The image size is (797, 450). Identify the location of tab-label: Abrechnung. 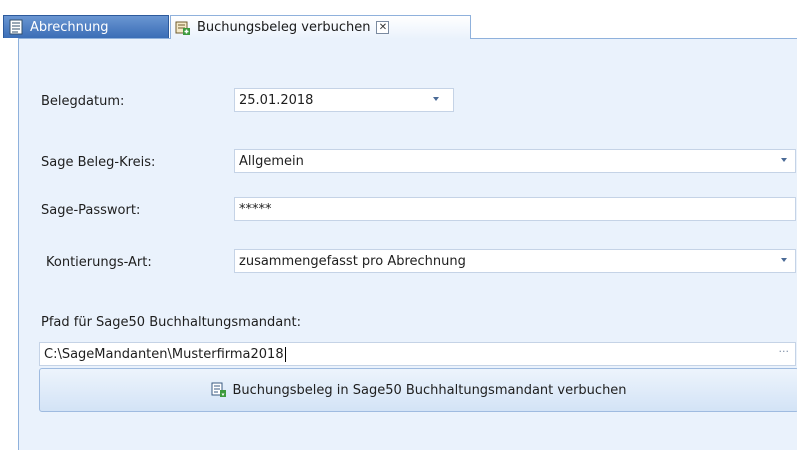
(69, 27).